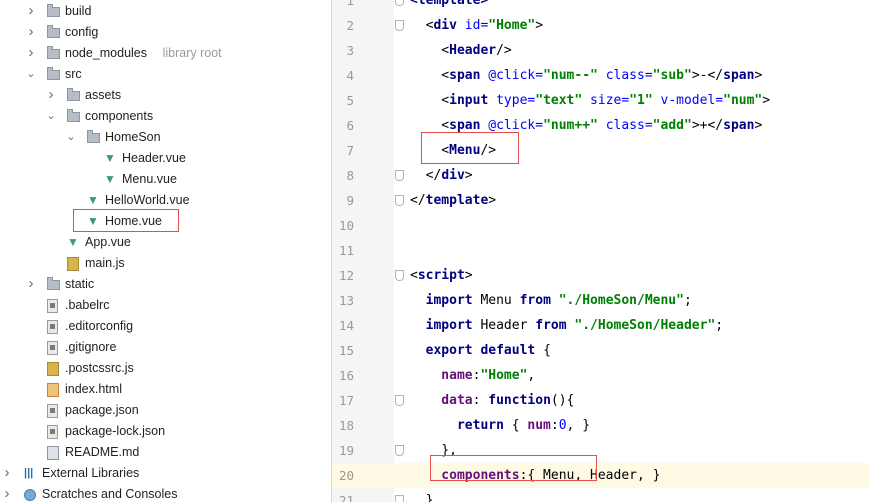  Describe the element at coordinates (165, 452) in the screenshot. I see `tree-item: README.md` at that location.